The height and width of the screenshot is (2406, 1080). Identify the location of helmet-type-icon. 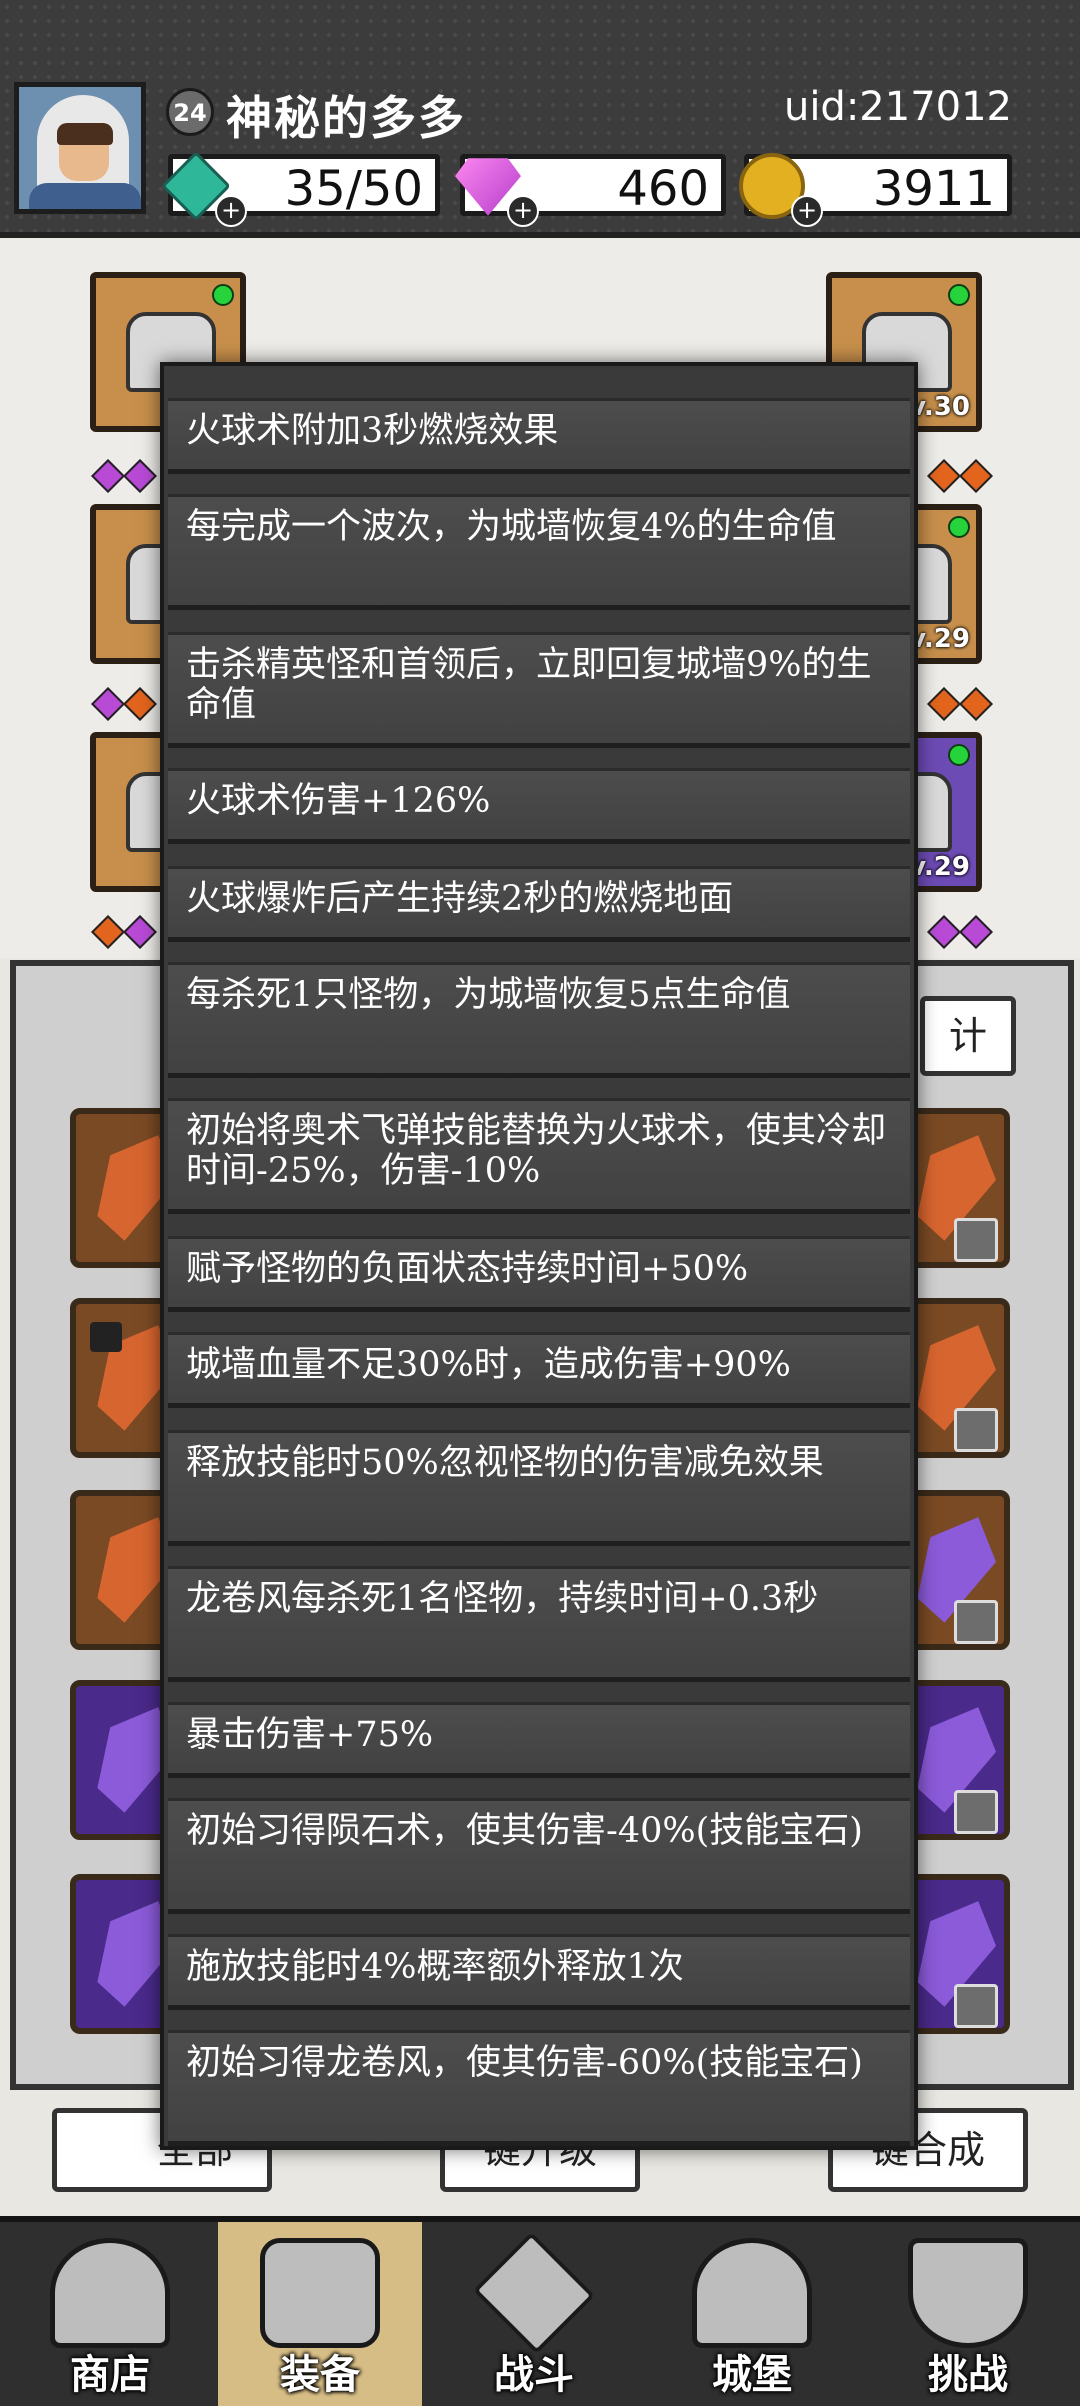
(976, 2006).